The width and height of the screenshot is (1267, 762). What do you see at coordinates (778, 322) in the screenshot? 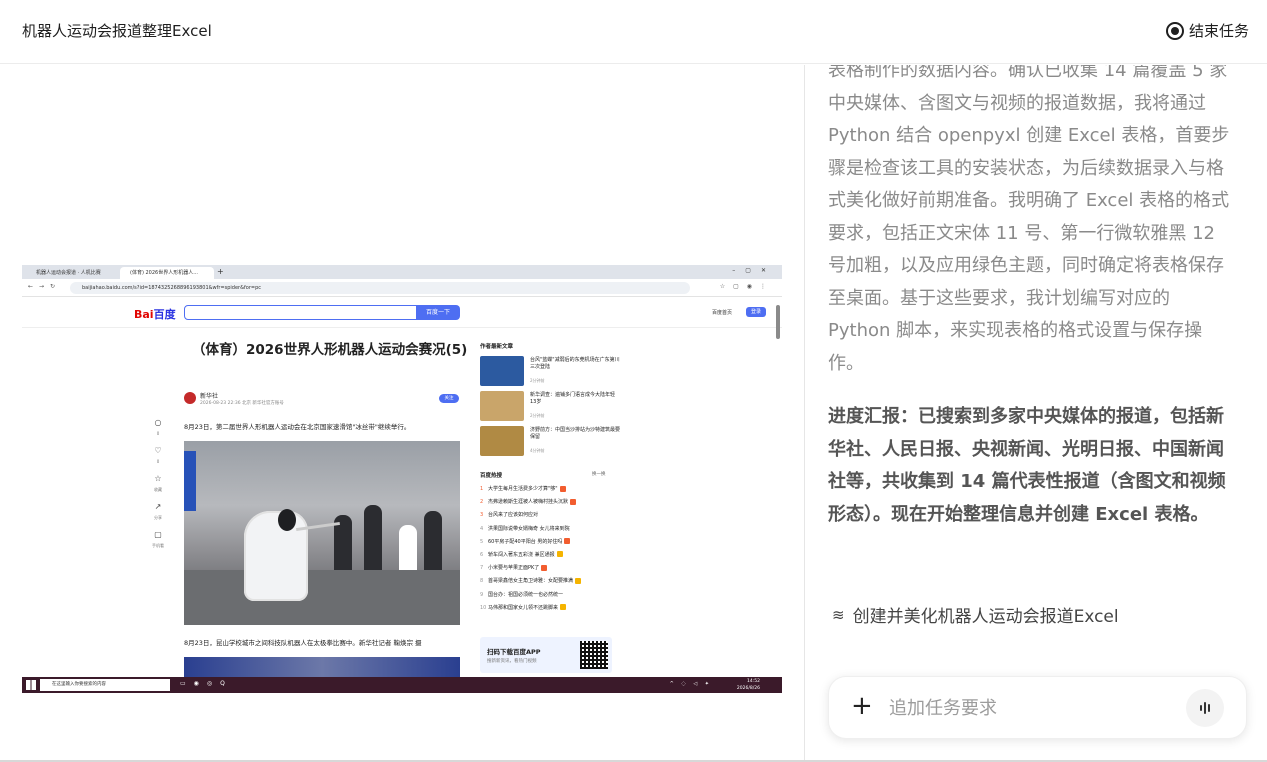
I see `page-scrollbar` at bounding box center [778, 322].